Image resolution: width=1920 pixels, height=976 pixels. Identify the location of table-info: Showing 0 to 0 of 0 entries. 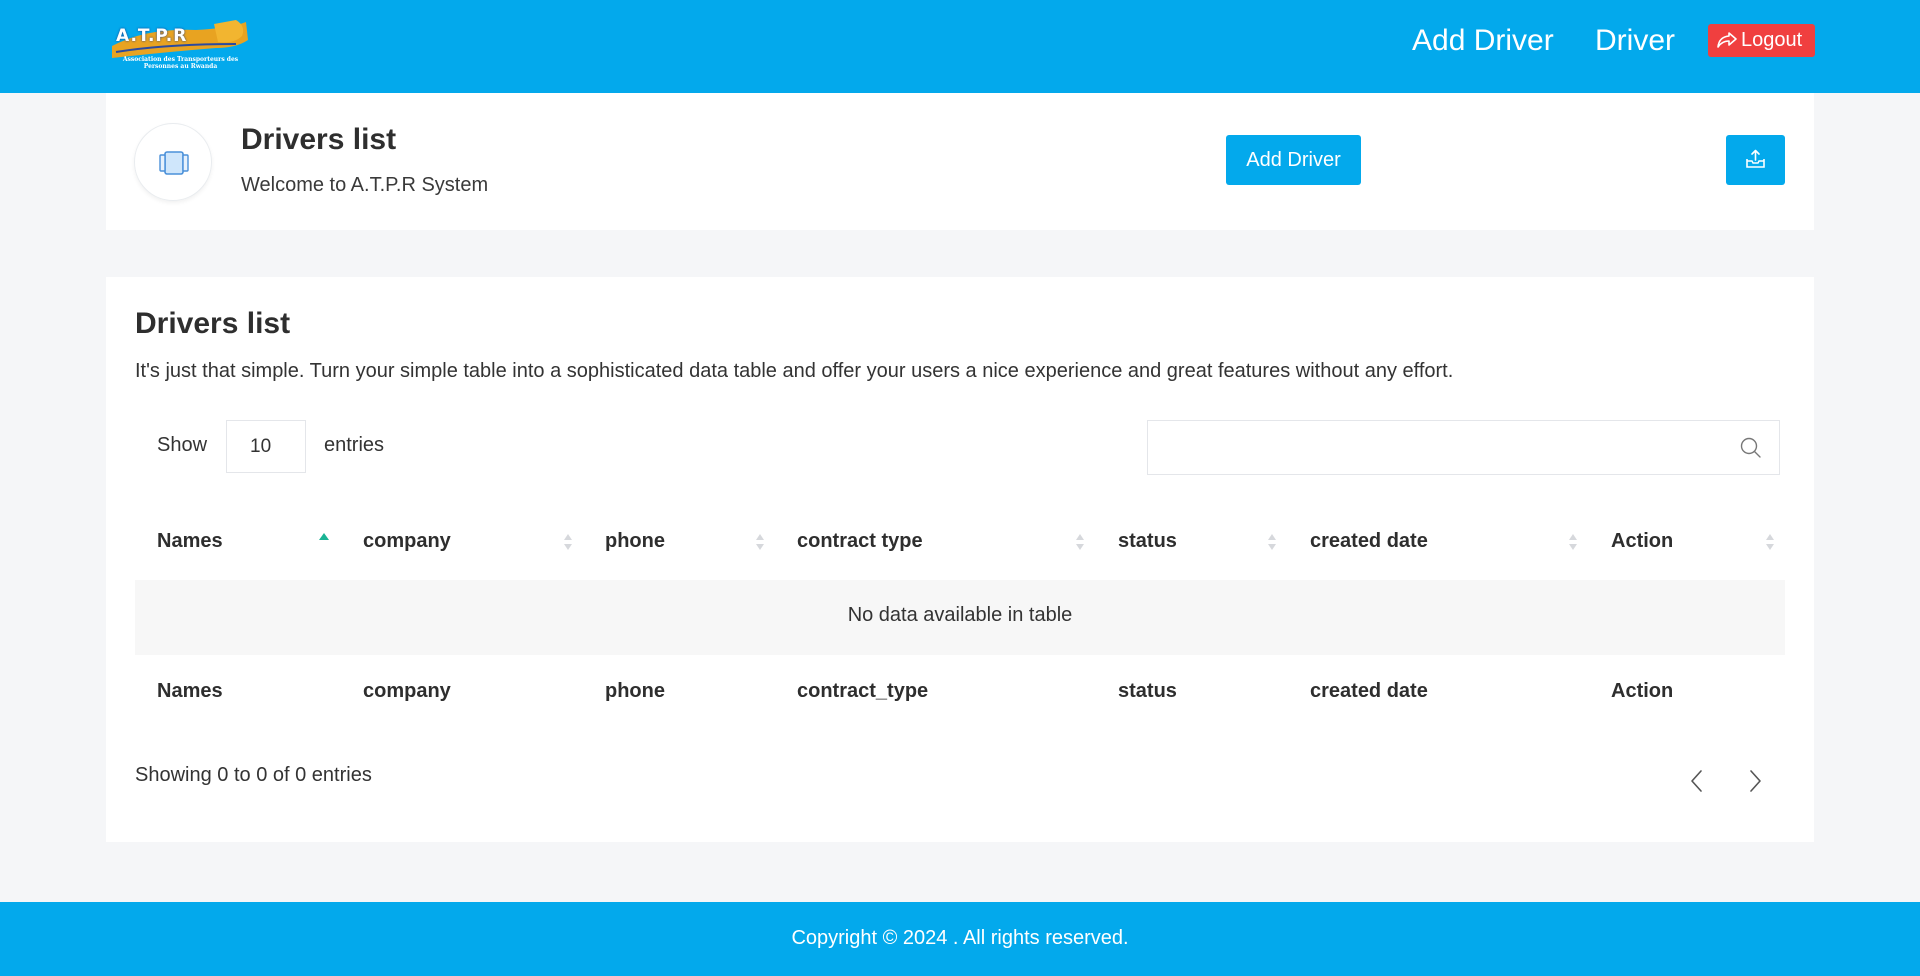
(253, 775).